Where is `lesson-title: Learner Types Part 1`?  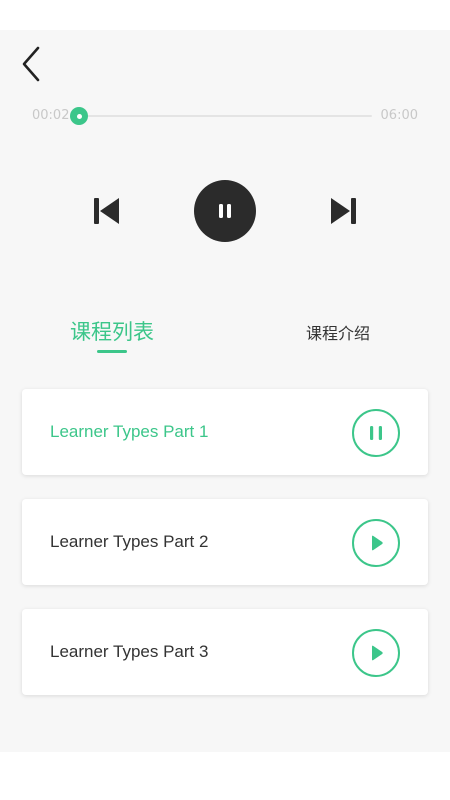 lesson-title: Learner Types Part 1 is located at coordinates (129, 431).